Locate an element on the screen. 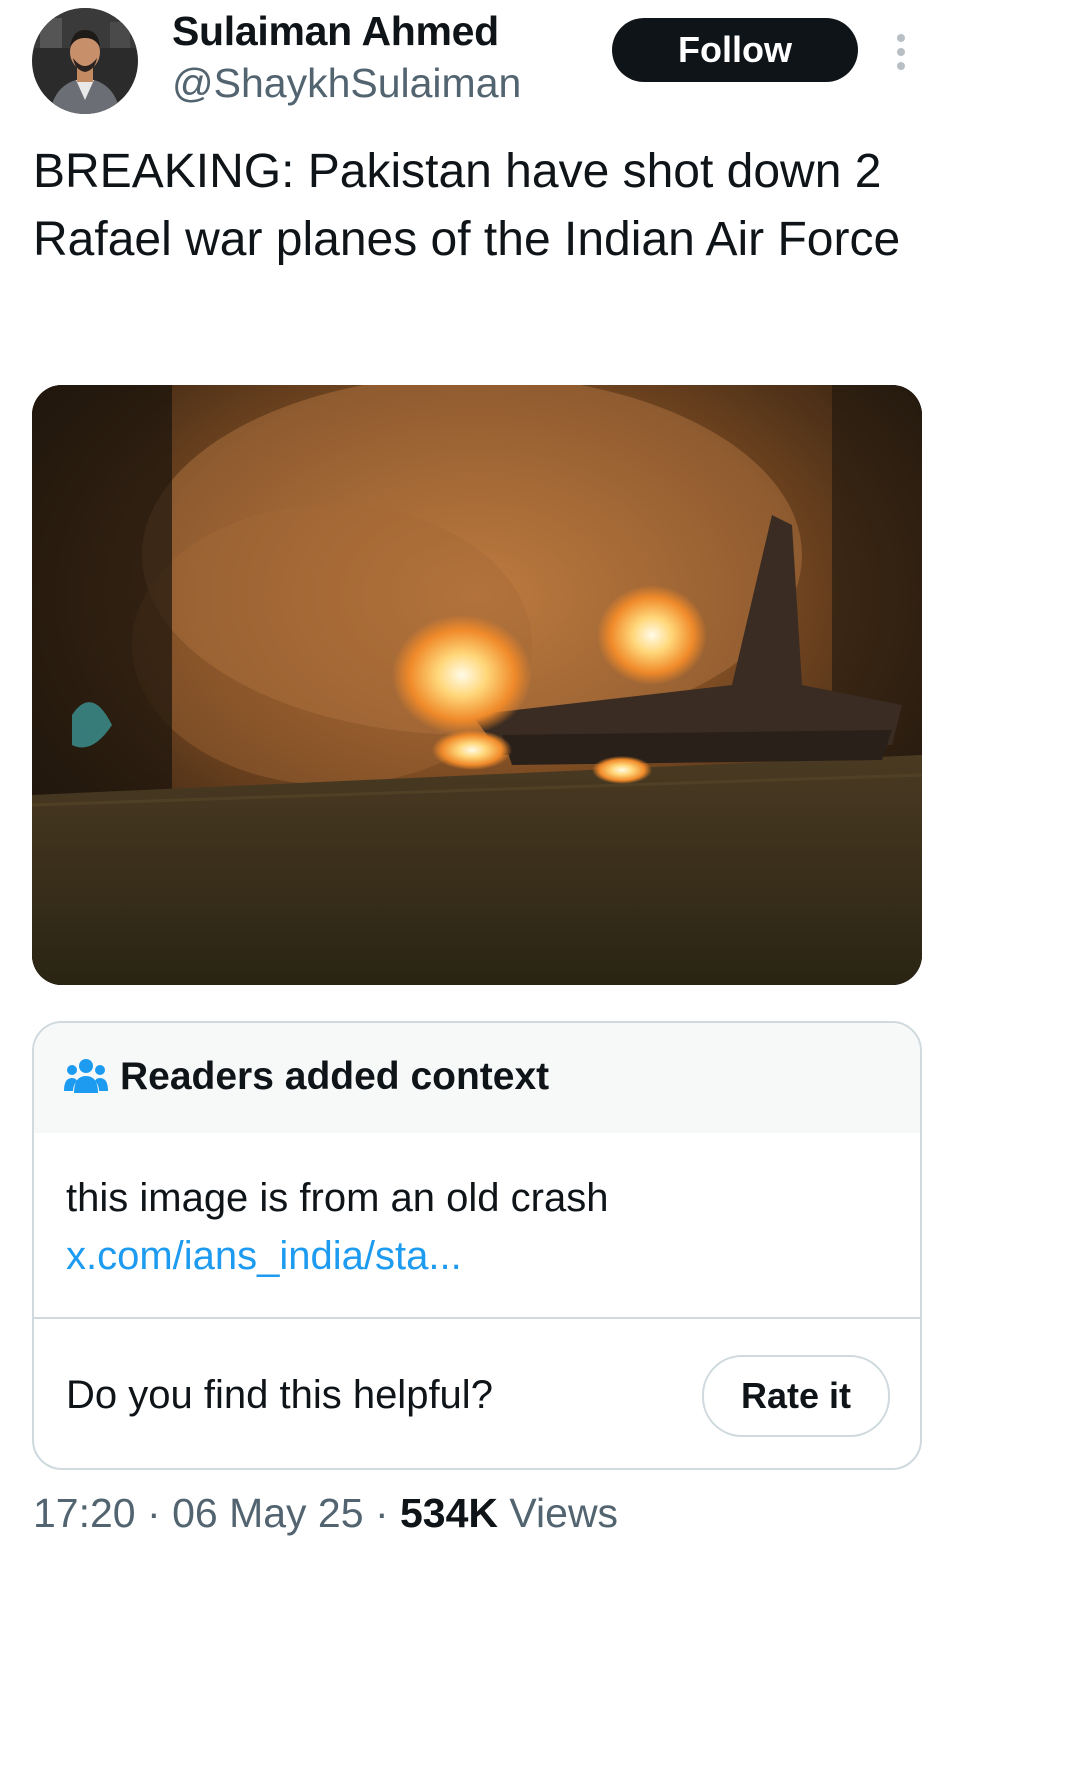 This screenshot has height=1777, width=1080. views-count: 534K is located at coordinates (449, 1513).